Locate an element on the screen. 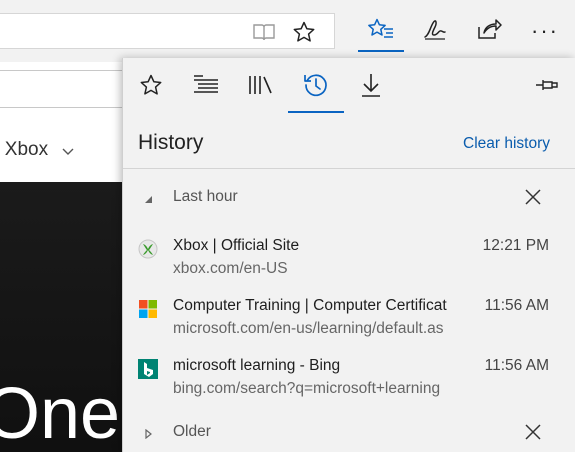  tab-books is located at coordinates (261, 87).